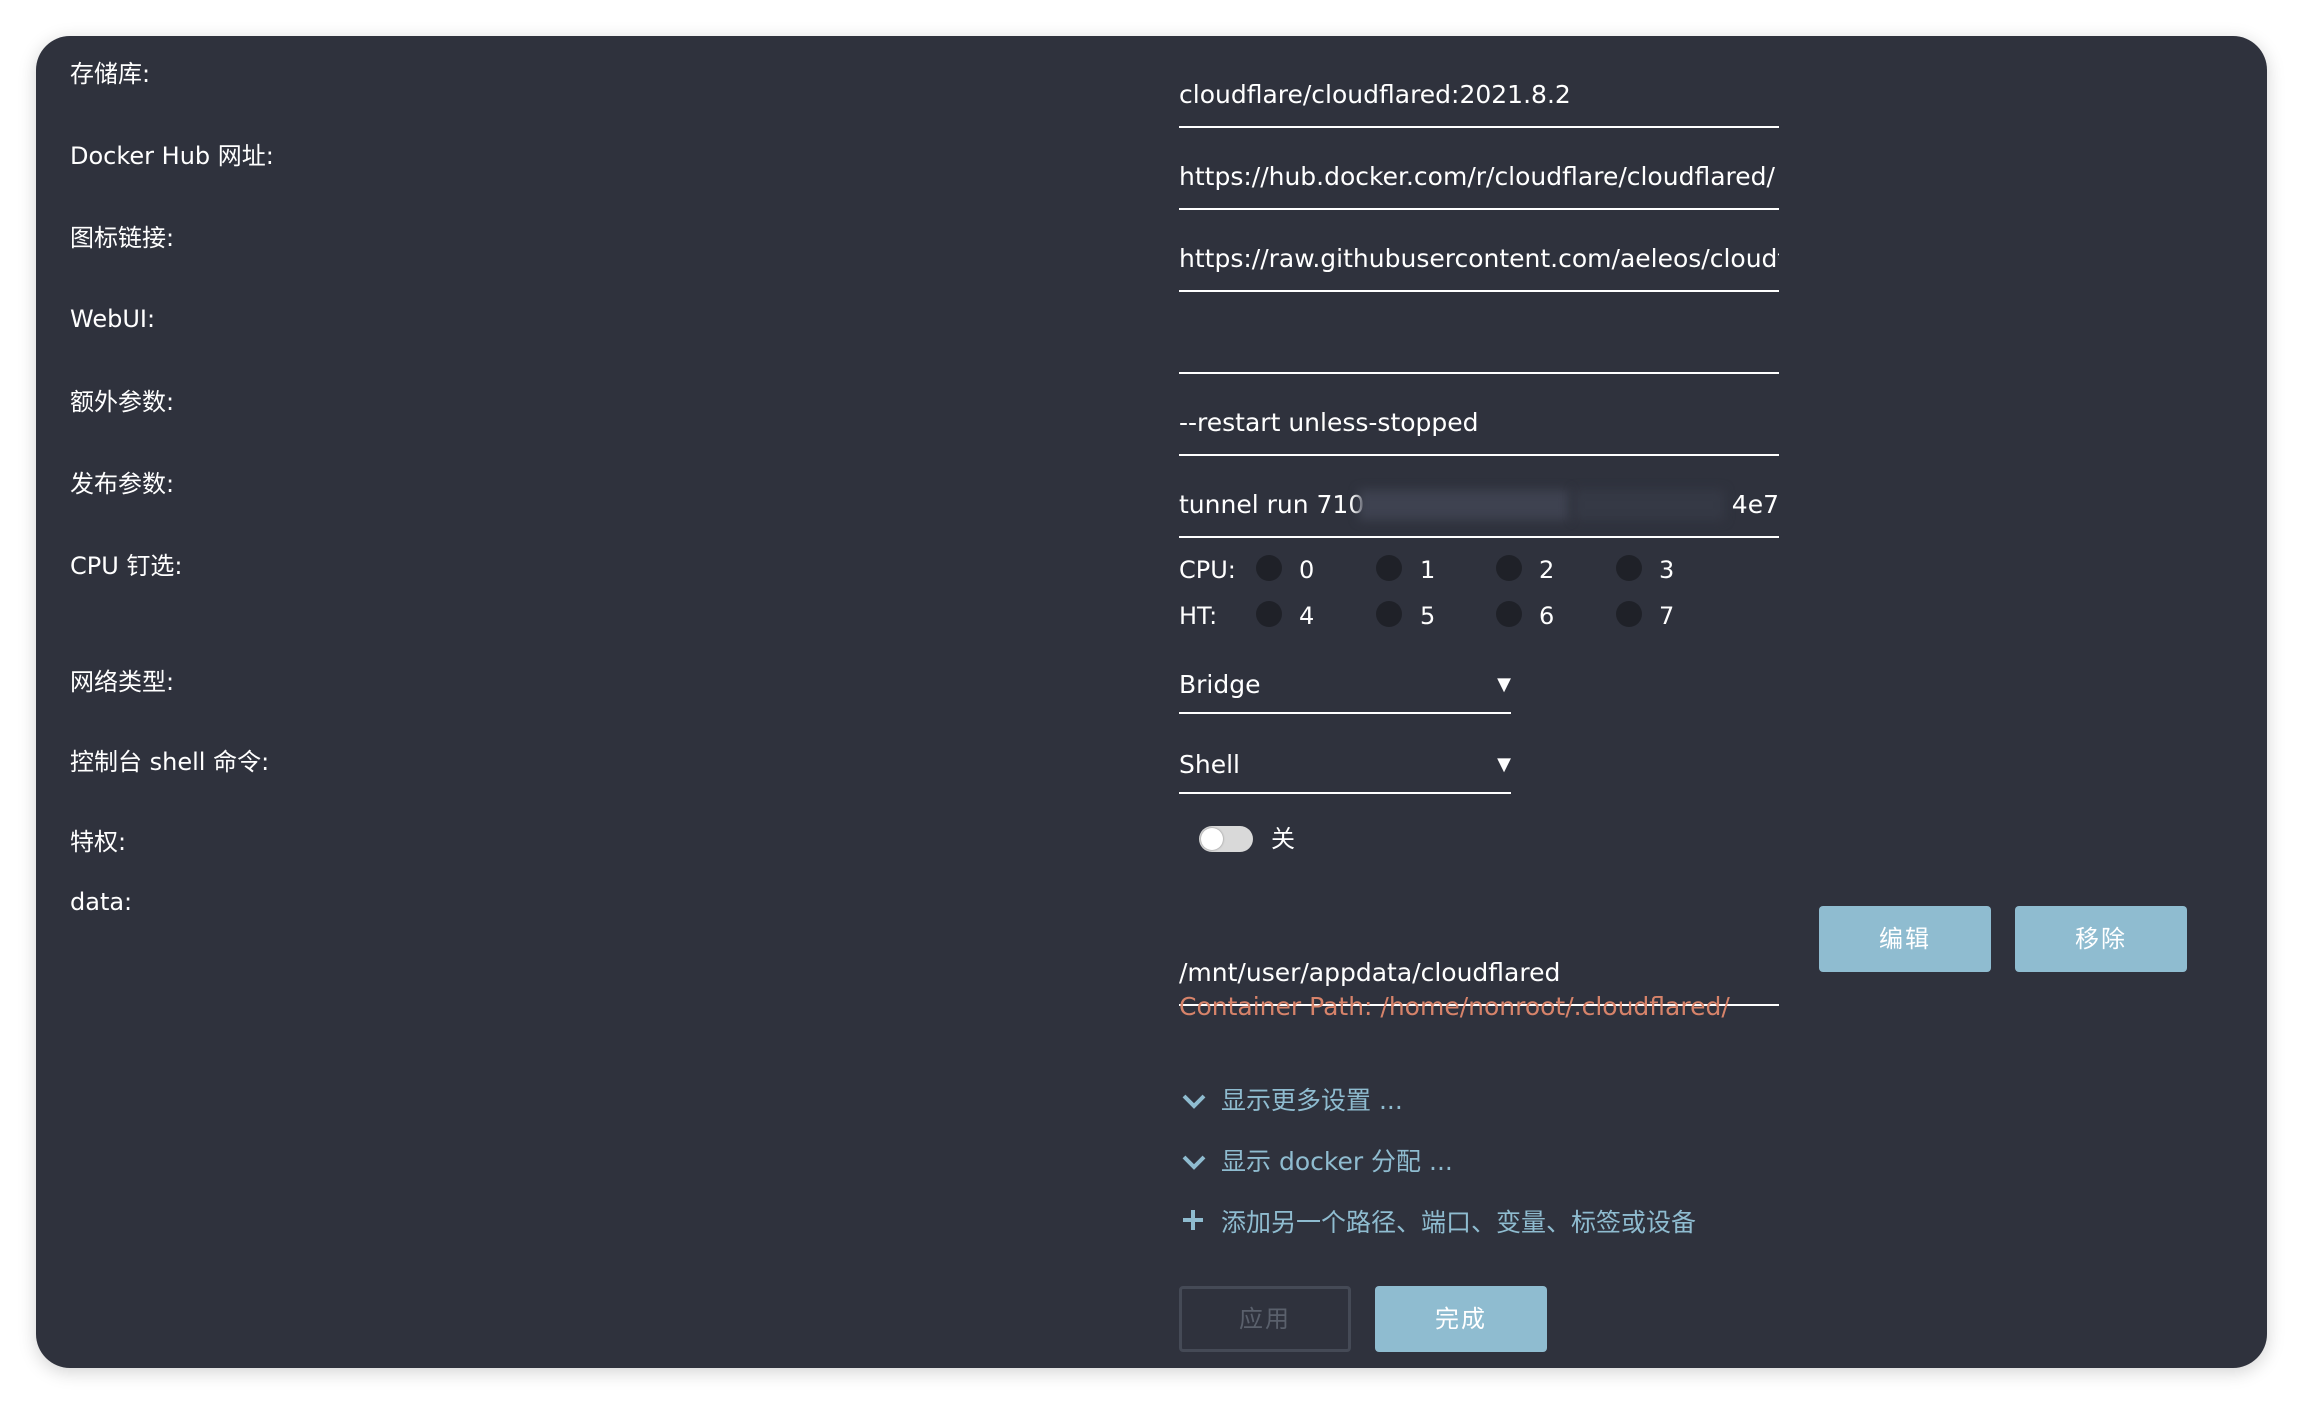 This screenshot has width=2304, height=1404. Describe the element at coordinates (1269, 614) in the screenshot. I see `cpu-4-checkbox` at that location.